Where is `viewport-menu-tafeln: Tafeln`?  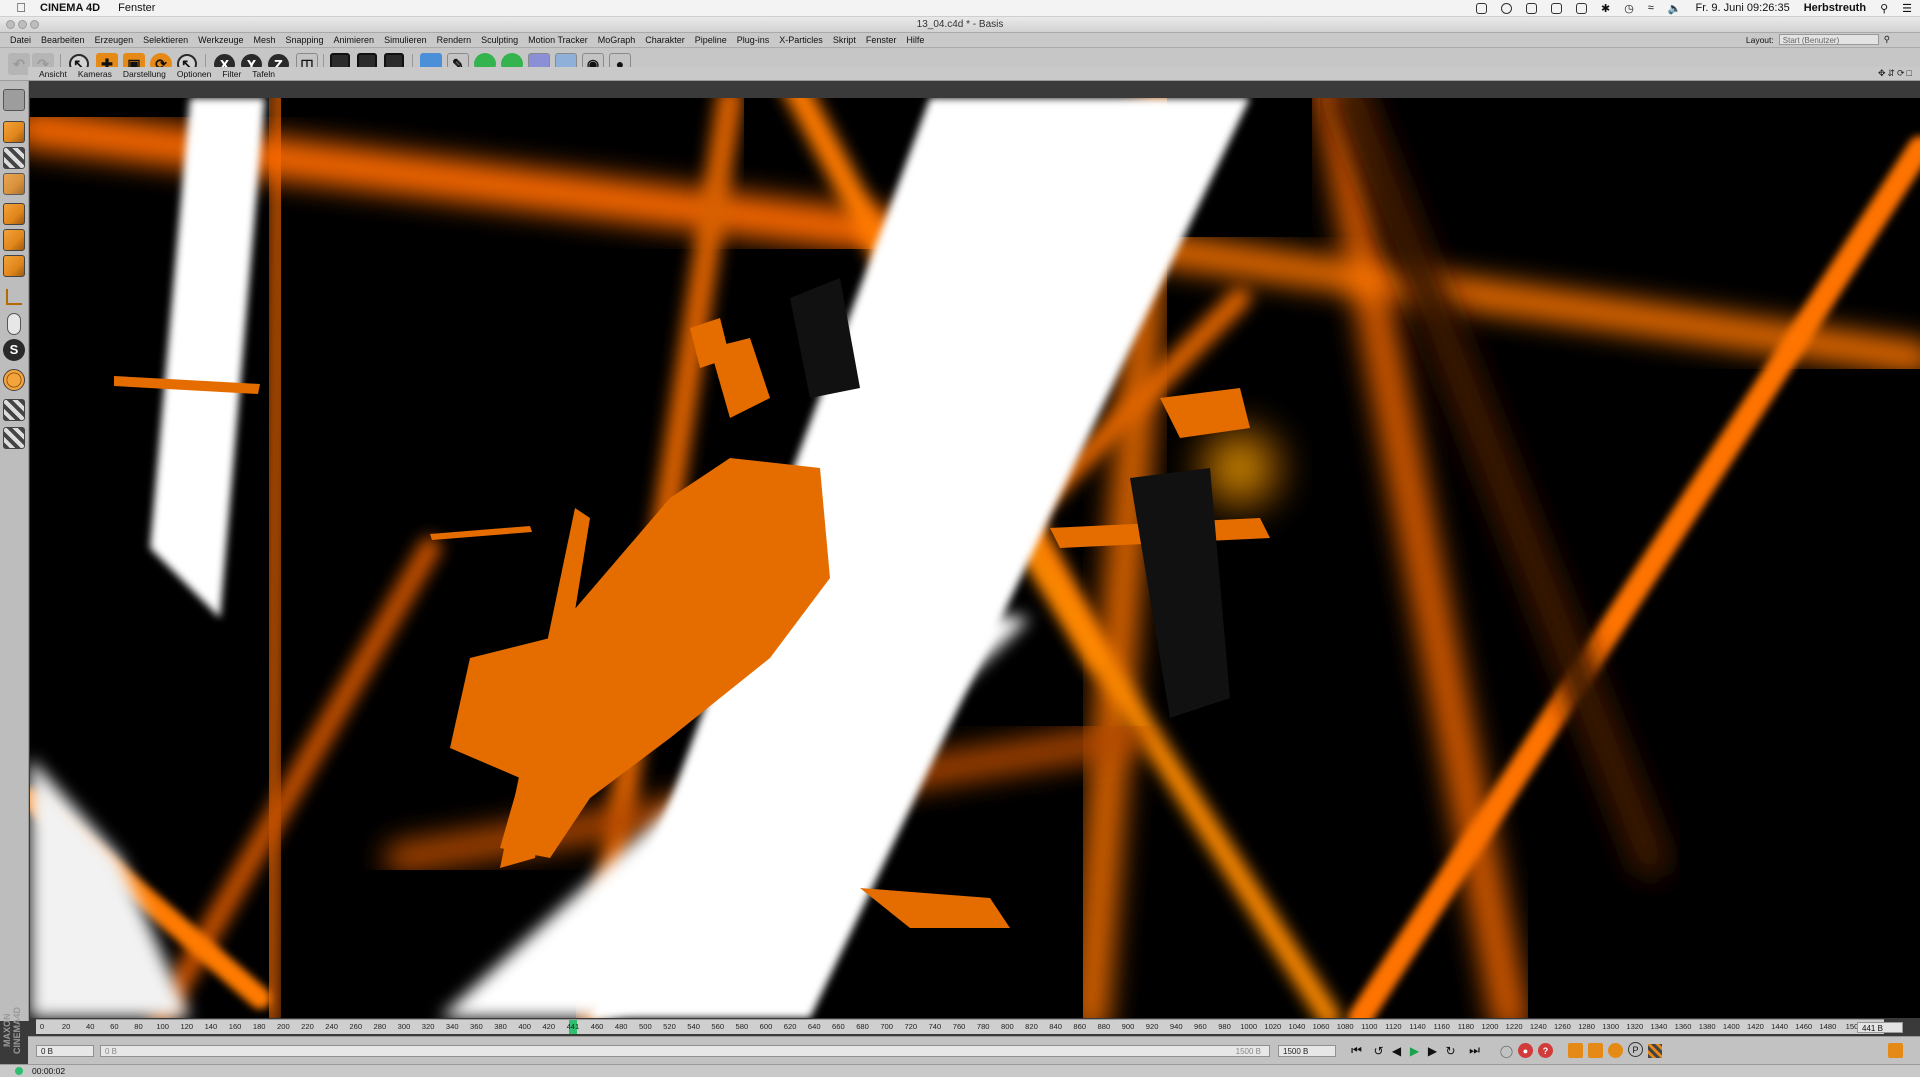 viewport-menu-tafeln: Tafeln is located at coordinates (263, 74).